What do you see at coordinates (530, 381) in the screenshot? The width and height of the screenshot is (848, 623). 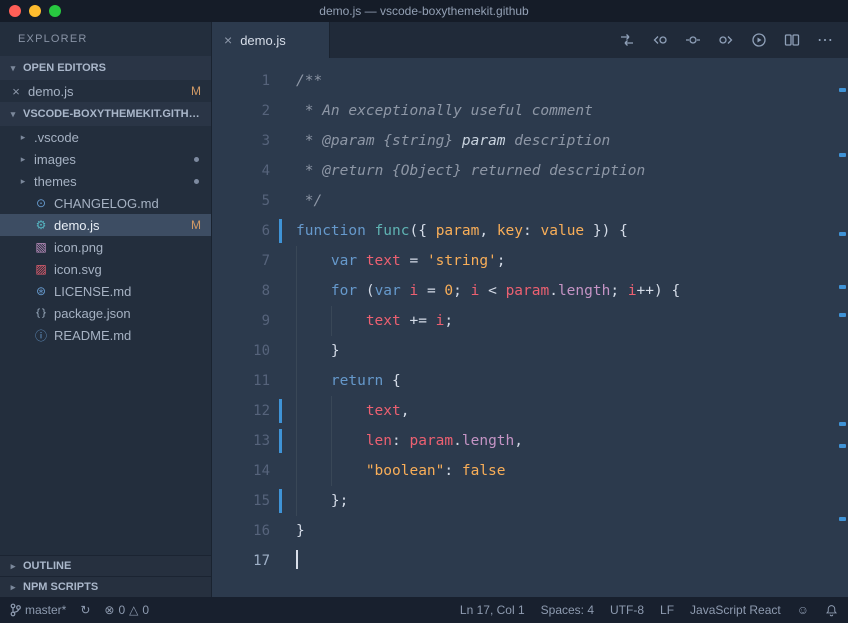 I see `code-line: 11 return {` at bounding box center [530, 381].